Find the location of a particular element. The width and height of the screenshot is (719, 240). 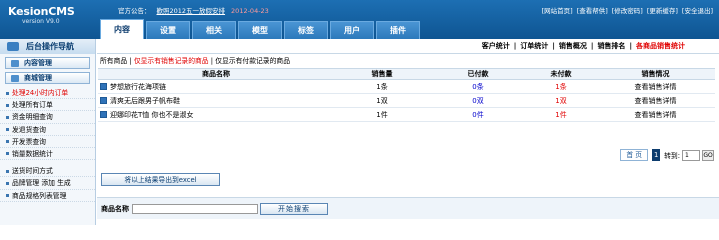

tab-model: 模型 is located at coordinates (260, 30).